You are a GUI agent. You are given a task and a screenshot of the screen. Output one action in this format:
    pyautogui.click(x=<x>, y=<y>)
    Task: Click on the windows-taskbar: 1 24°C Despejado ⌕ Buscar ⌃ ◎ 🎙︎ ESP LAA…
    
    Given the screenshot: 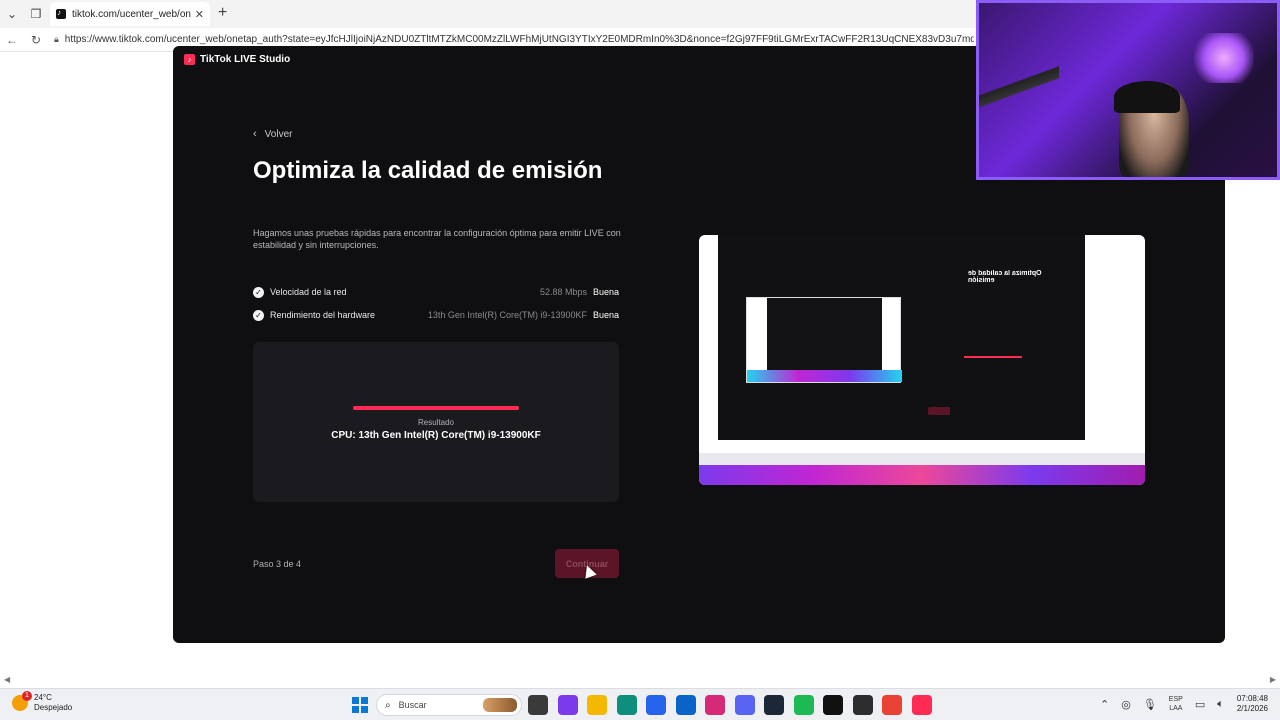 What is the action you would take?
    pyautogui.click(x=640, y=704)
    